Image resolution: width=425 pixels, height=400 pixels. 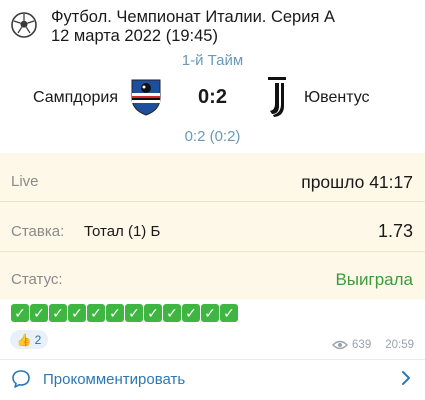 What do you see at coordinates (212, 60) in the screenshot?
I see `match-period: 1-й Тайм` at bounding box center [212, 60].